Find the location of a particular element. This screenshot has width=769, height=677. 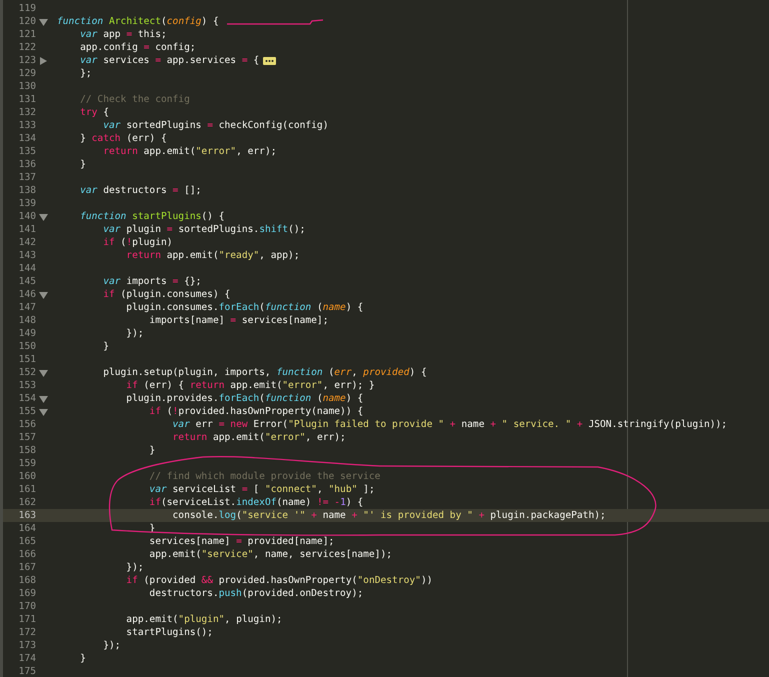

line-number: 129 is located at coordinates (27, 73).